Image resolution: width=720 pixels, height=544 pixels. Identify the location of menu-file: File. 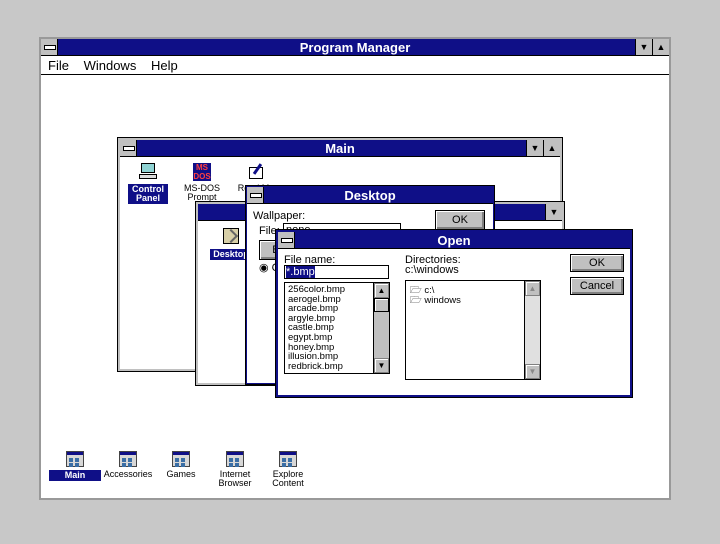
(58, 65).